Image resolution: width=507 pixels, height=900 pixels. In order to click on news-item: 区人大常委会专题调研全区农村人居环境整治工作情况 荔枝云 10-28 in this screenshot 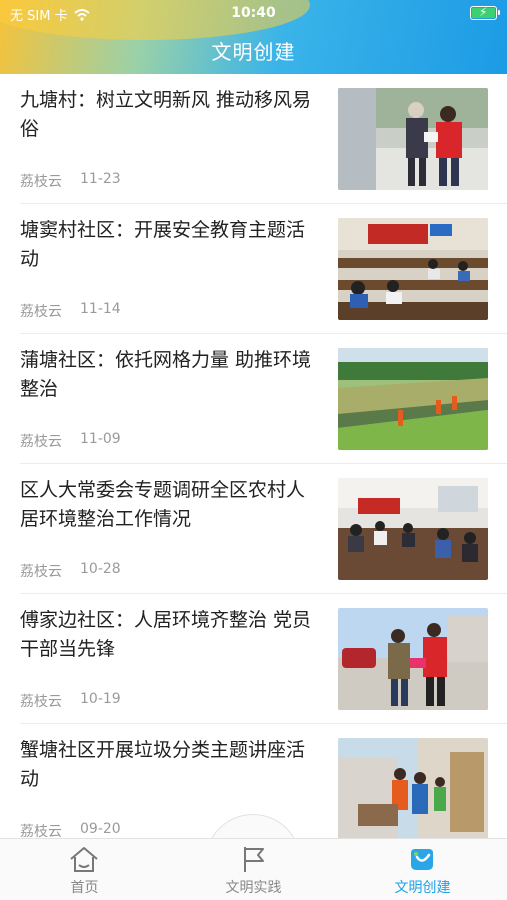, I will do `click(253, 529)`.